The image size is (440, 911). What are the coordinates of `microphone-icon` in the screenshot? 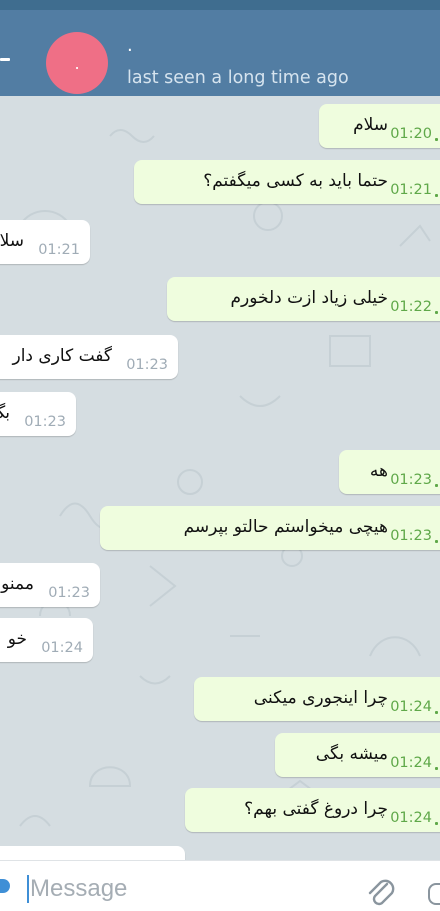 It's located at (434, 894).